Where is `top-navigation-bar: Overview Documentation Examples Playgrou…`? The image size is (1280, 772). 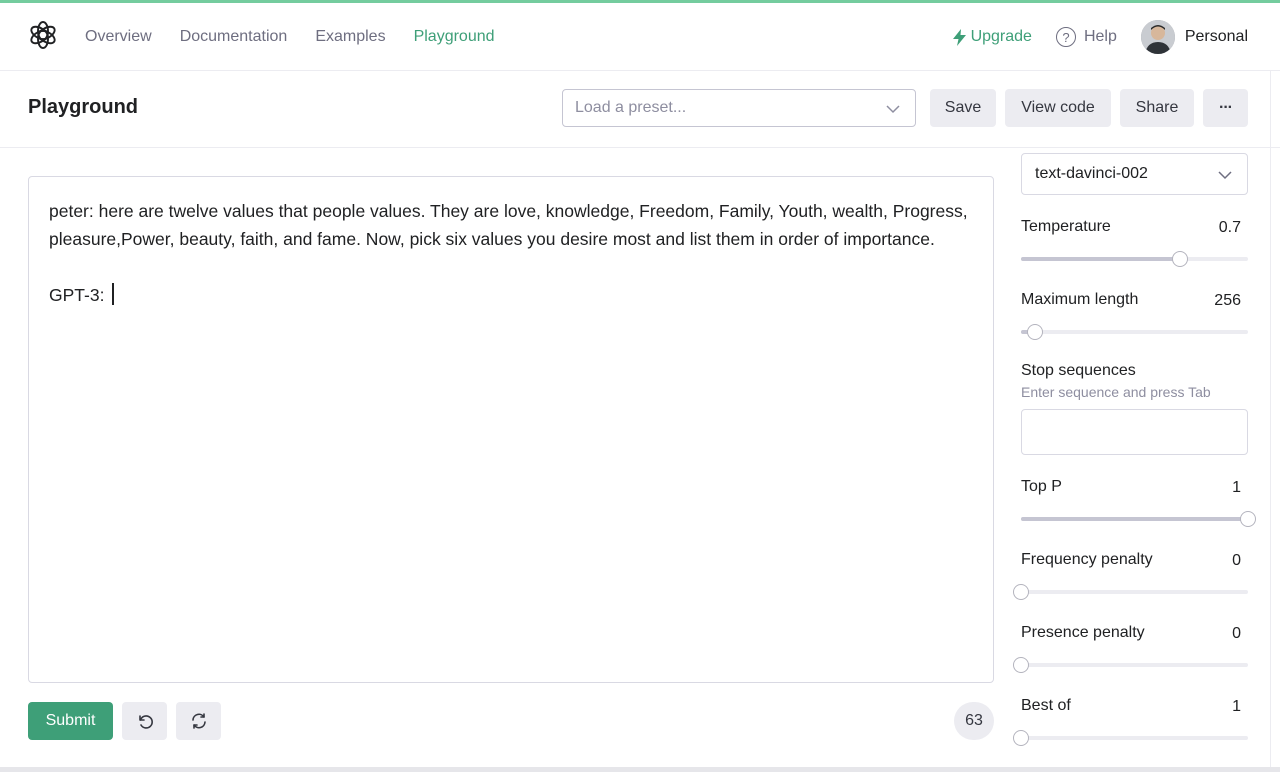
top-navigation-bar: Overview Documentation Examples Playgrou… is located at coordinates (640, 37).